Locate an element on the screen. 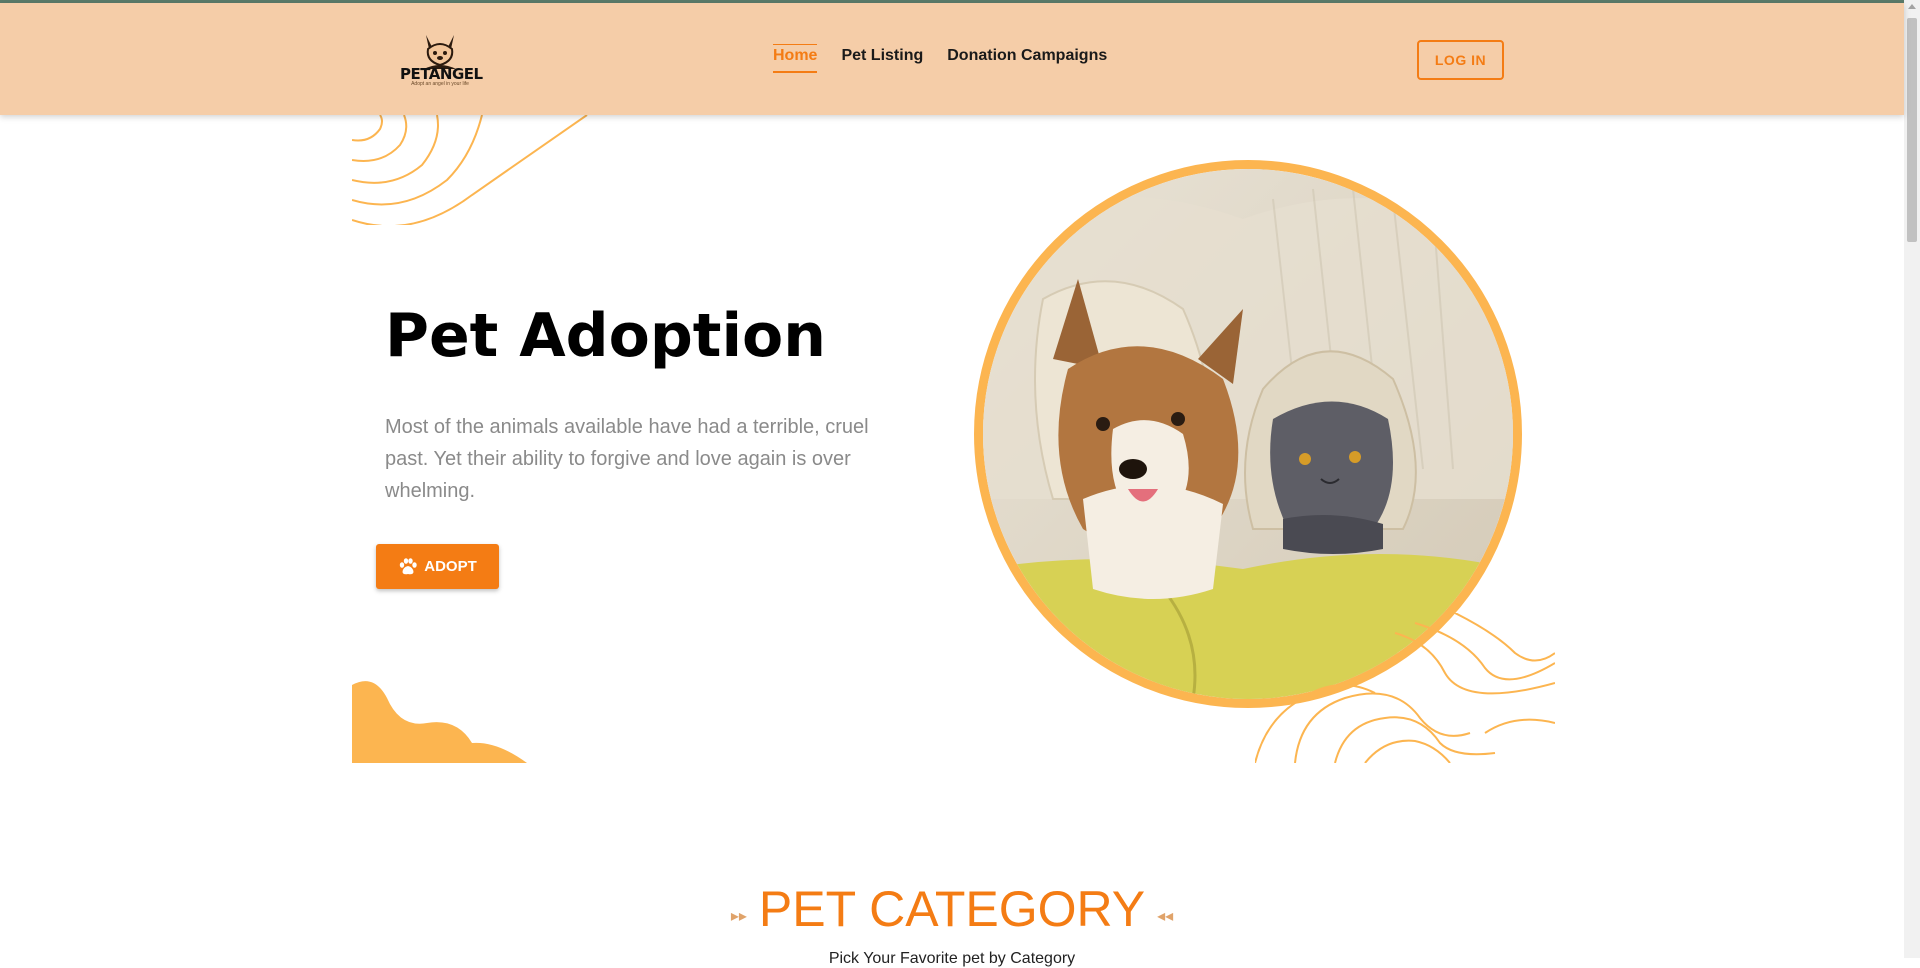  login-button: LOG IN is located at coordinates (1460, 60).